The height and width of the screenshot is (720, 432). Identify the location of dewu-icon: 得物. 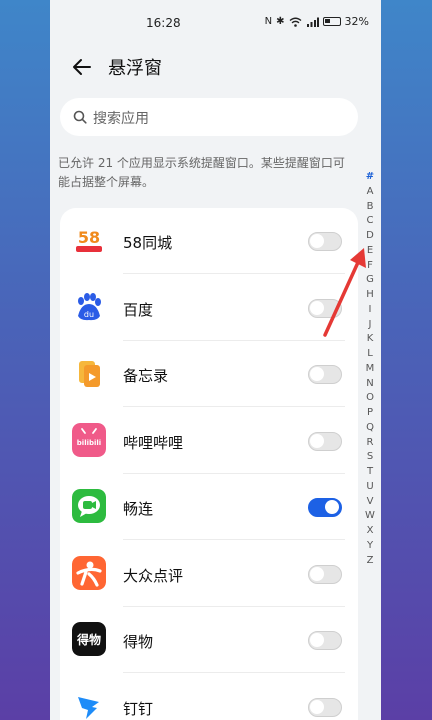
(89, 639).